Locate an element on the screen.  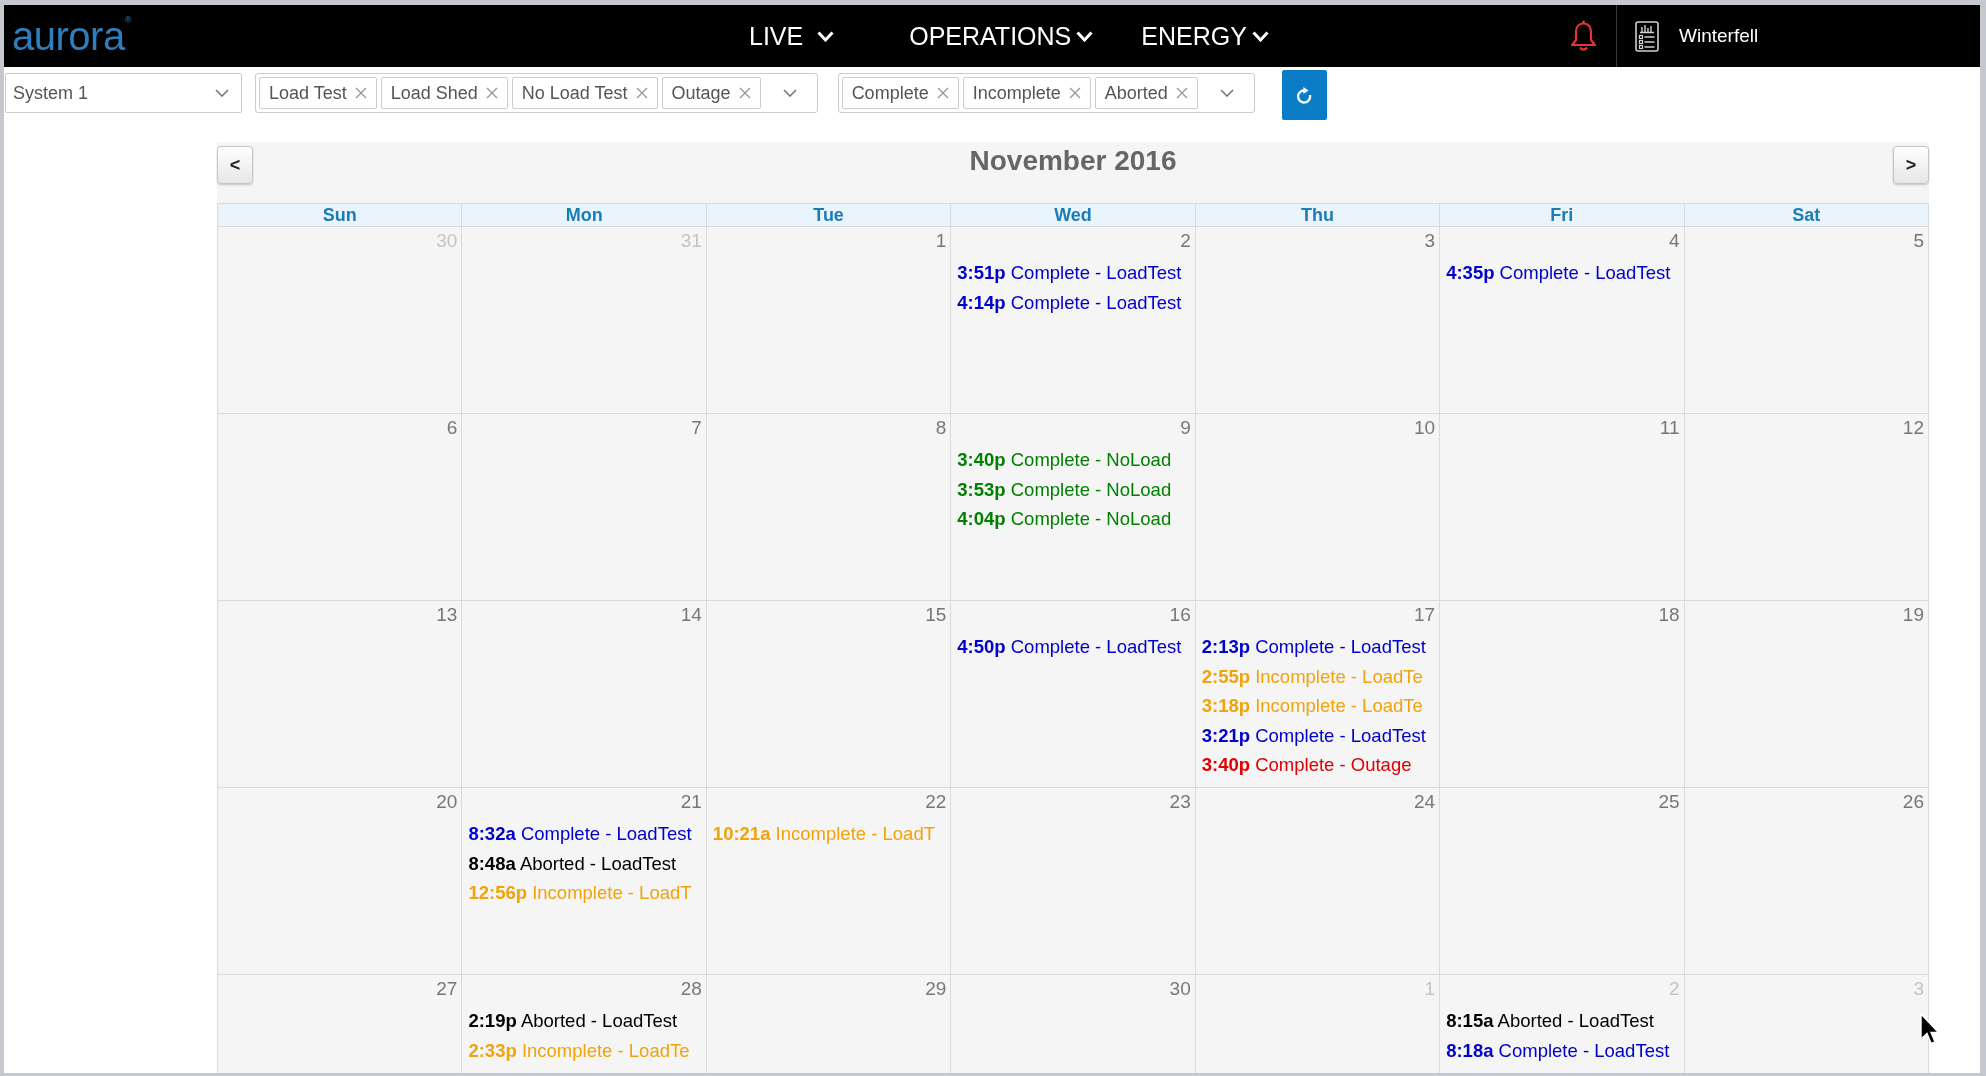
day-cell: 21 8:32a Complete - LoadTest 8:48a Aborted - LoadTest 12:56p Incomplete - LoadT is located at coordinates (583, 880).